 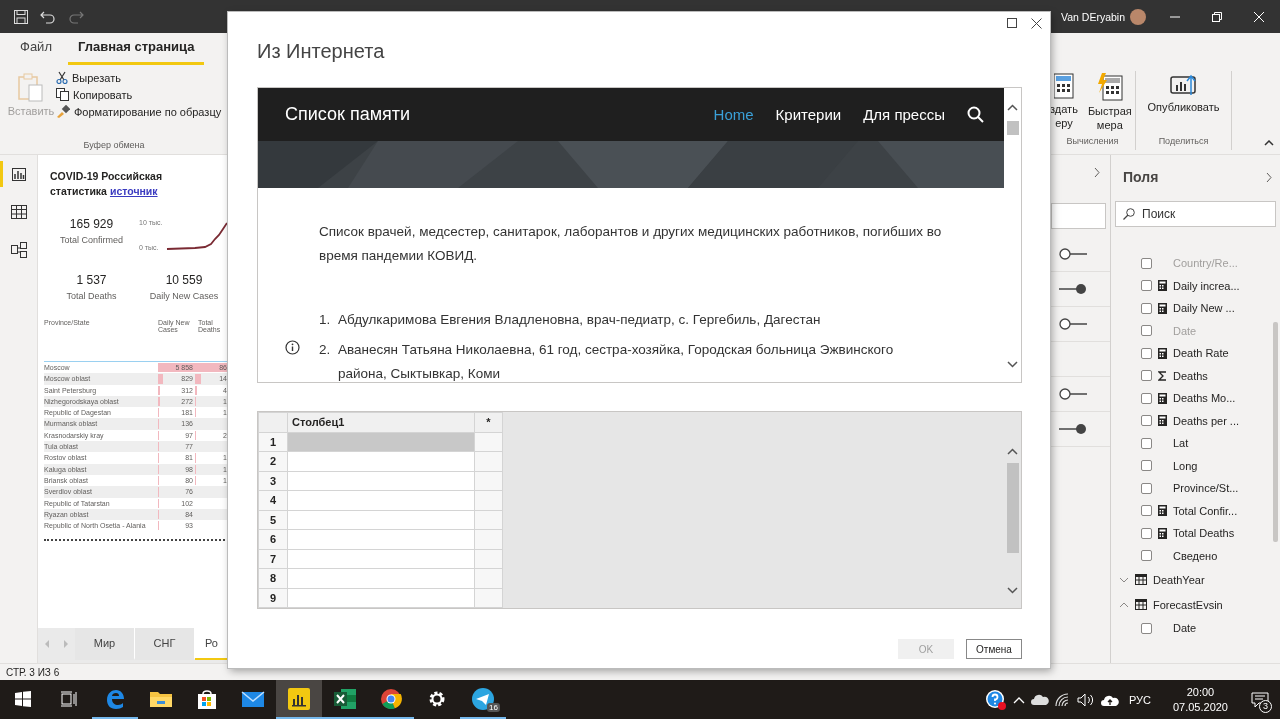 I want to click on task-view-icon, so click(x=69, y=698).